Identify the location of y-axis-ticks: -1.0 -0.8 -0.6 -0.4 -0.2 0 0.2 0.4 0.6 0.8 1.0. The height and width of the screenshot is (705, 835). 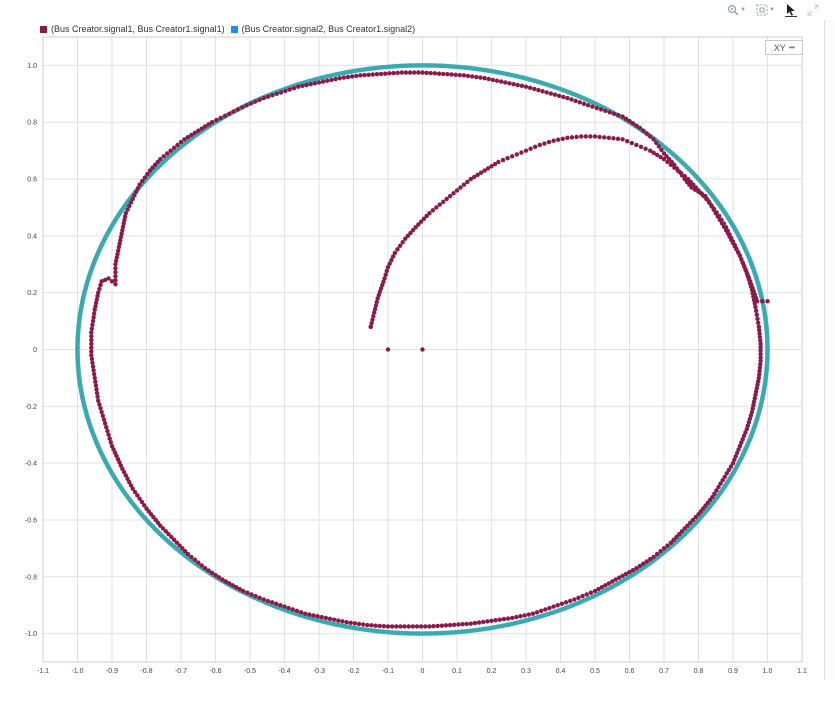
(31, 350).